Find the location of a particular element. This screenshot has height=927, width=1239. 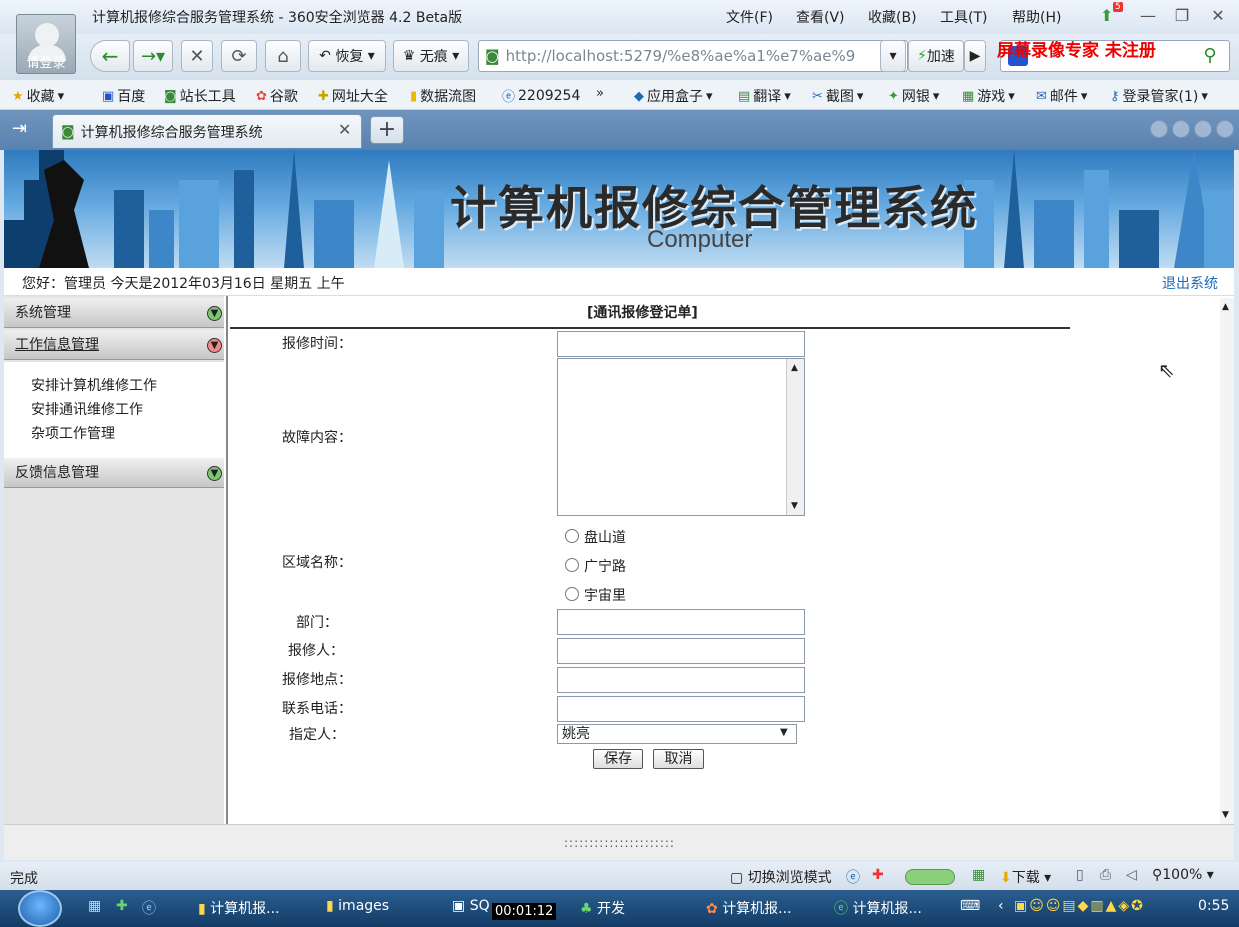

back-arrow-icon: ← is located at coordinates (110, 56).